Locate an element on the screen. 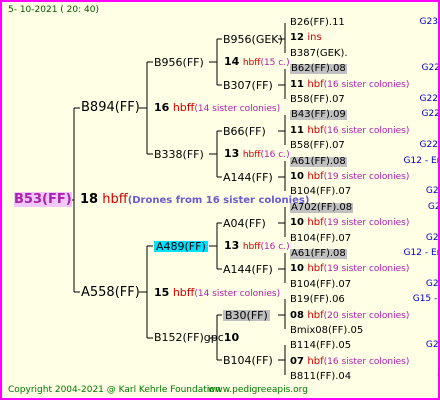  queen-b152: B152(FF)gpc10 is located at coordinates (196, 337).